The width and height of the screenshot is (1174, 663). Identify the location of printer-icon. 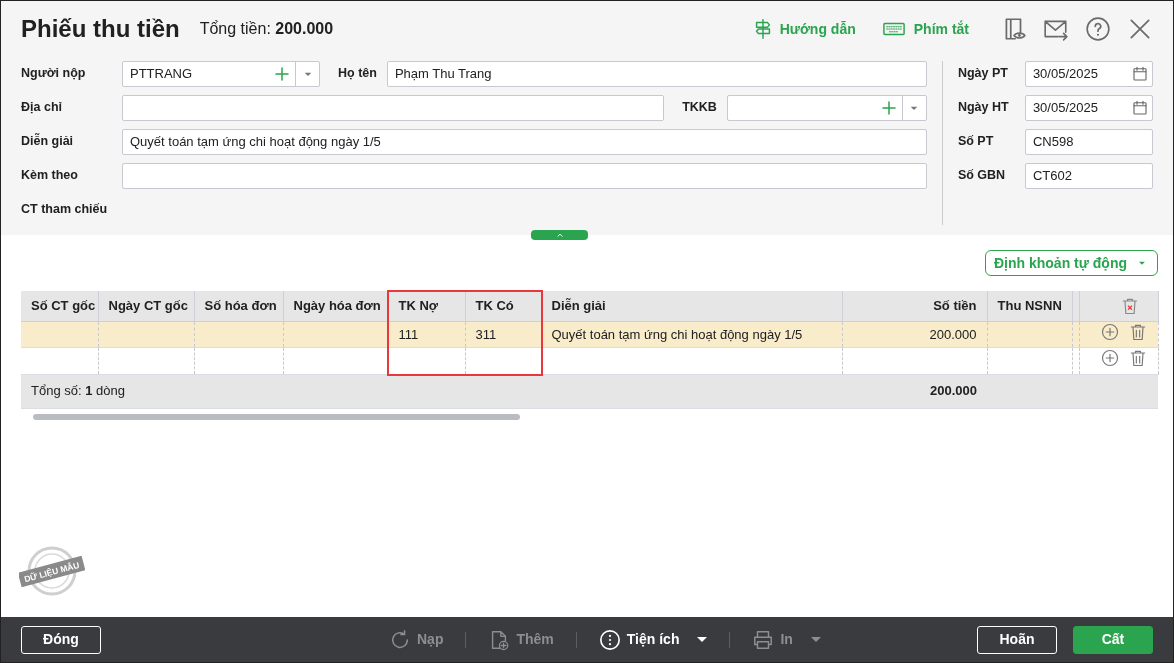
(763, 639).